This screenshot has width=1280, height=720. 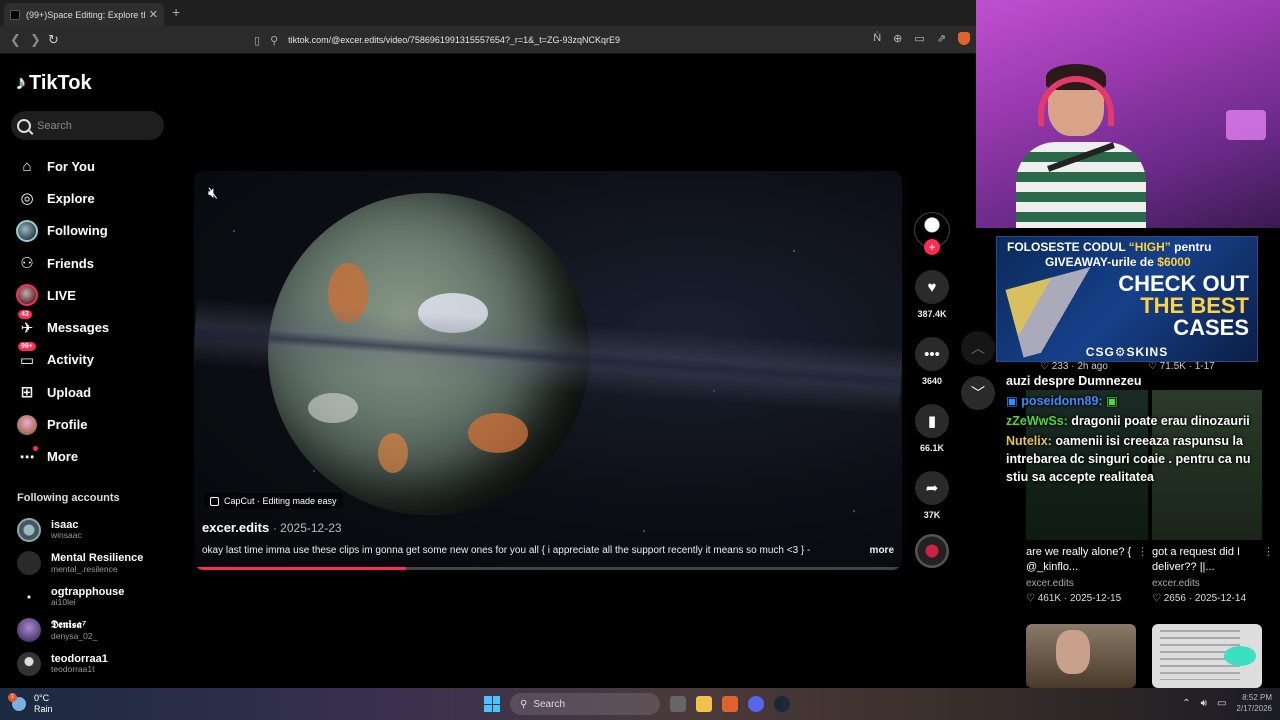 I want to click on recommend-meta-row: ♡ 233 · 2h ago ♡ 71.5K · 1-17, so click(x=1127, y=366).